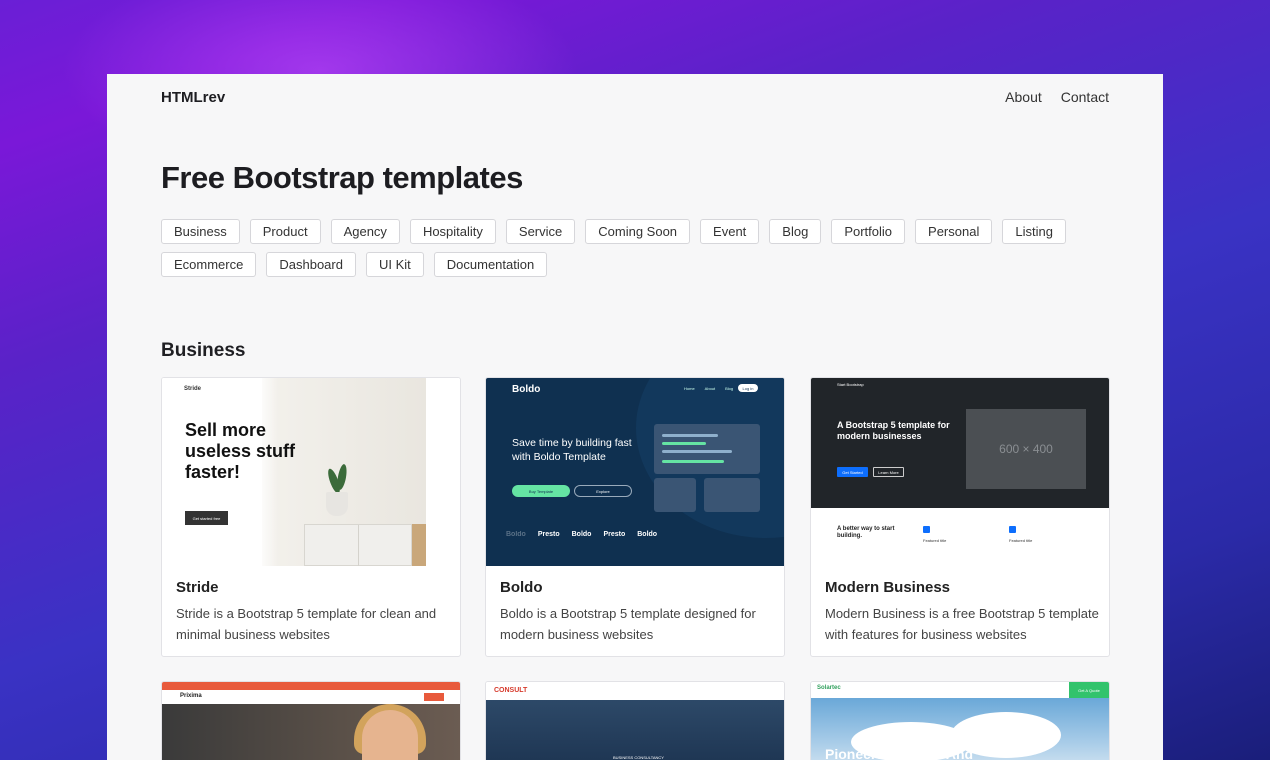  Describe the element at coordinates (635, 97) in the screenshot. I see `top-nav: HTMLrev About Contact` at that location.